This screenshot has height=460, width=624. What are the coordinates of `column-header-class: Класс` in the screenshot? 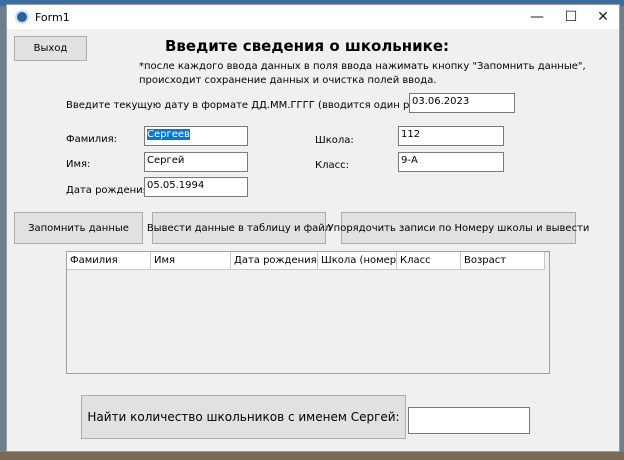 It's located at (429, 261).